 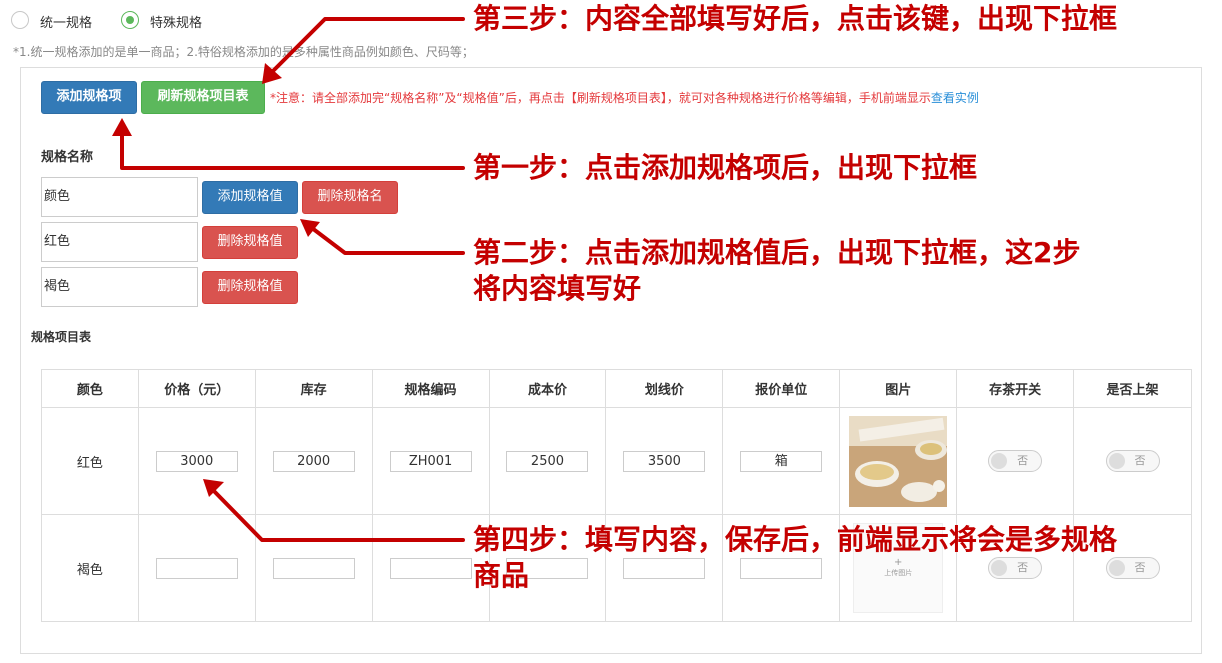 What do you see at coordinates (557, 288) in the screenshot?
I see `step2-callout-line2: 将内容填写好` at bounding box center [557, 288].